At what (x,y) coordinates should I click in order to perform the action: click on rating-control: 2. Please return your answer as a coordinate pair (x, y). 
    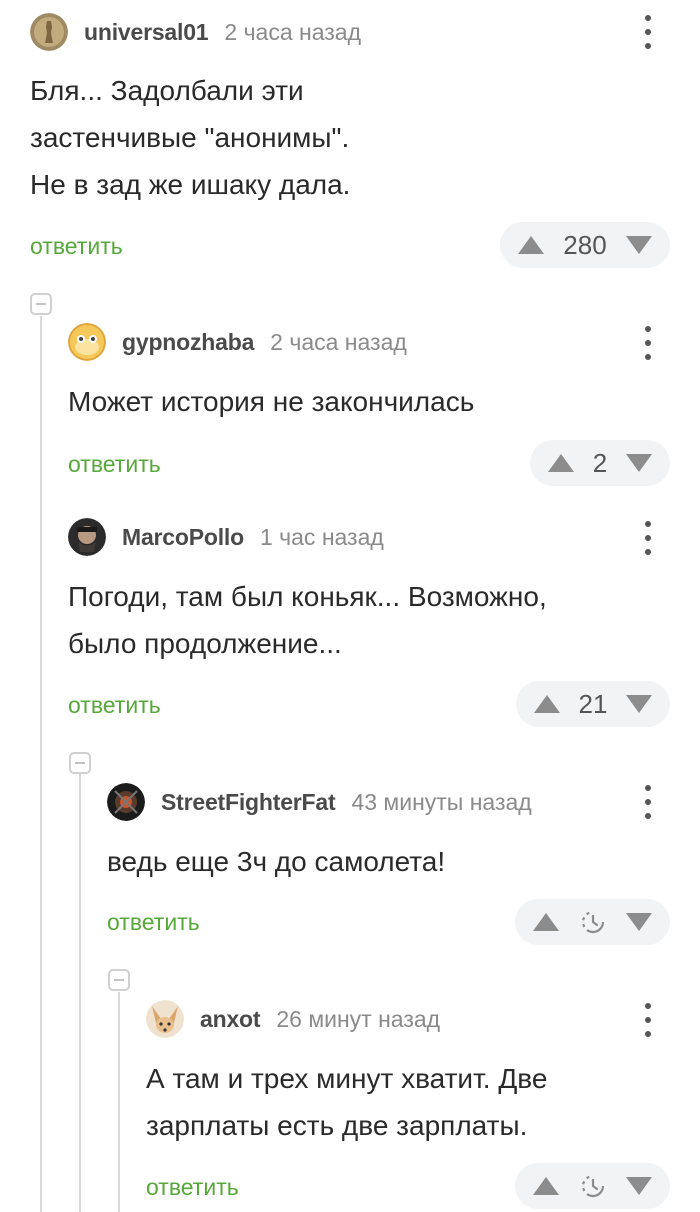
    Looking at the image, I should click on (600, 463).